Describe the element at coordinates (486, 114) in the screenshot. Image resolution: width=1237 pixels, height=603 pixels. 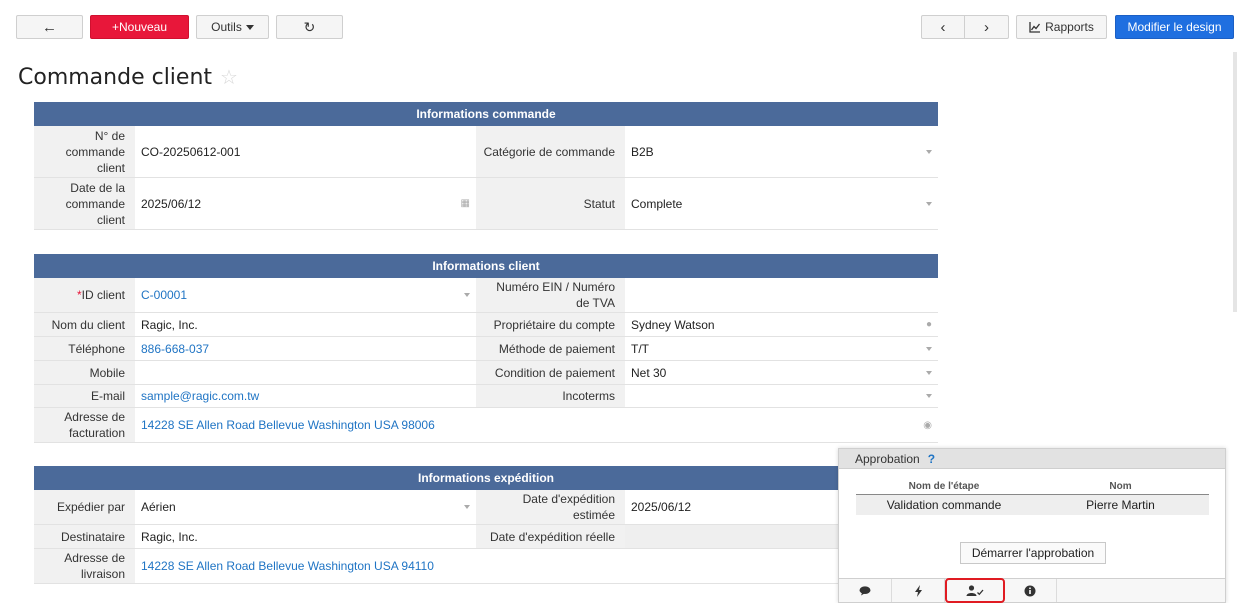
I see `section-header: Informations commande` at that location.